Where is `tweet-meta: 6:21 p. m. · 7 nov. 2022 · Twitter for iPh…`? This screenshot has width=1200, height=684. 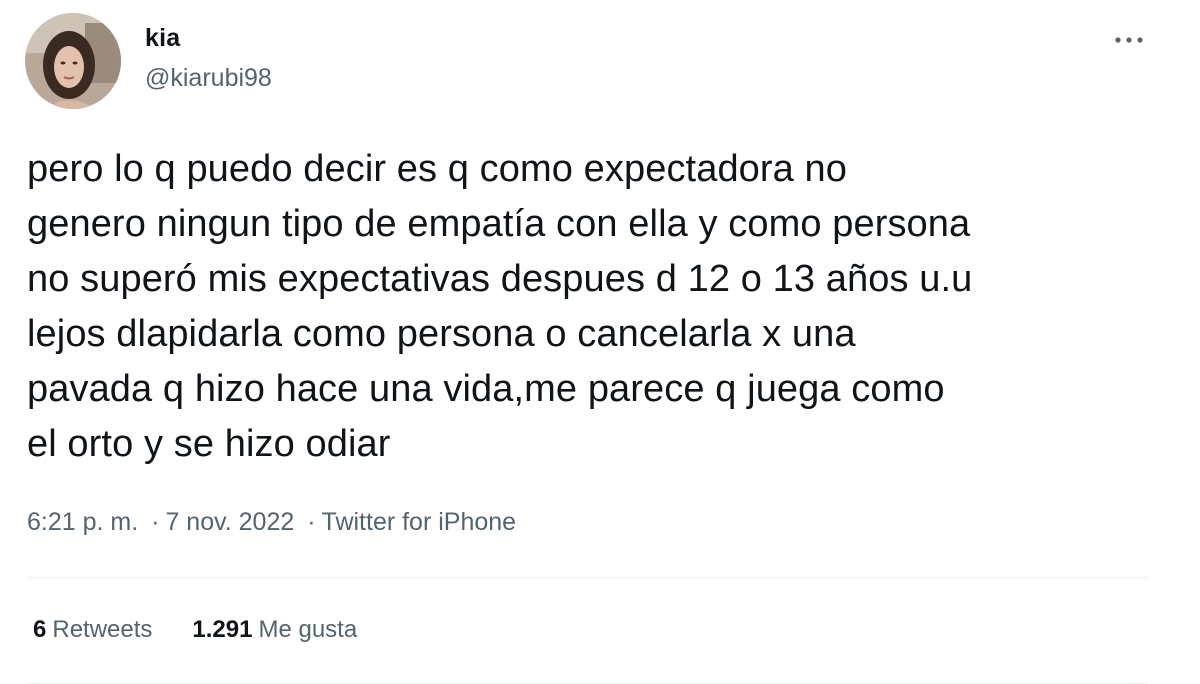 tweet-meta: 6:21 p. m. · 7 nov. 2022 · Twitter for iPh… is located at coordinates (271, 522).